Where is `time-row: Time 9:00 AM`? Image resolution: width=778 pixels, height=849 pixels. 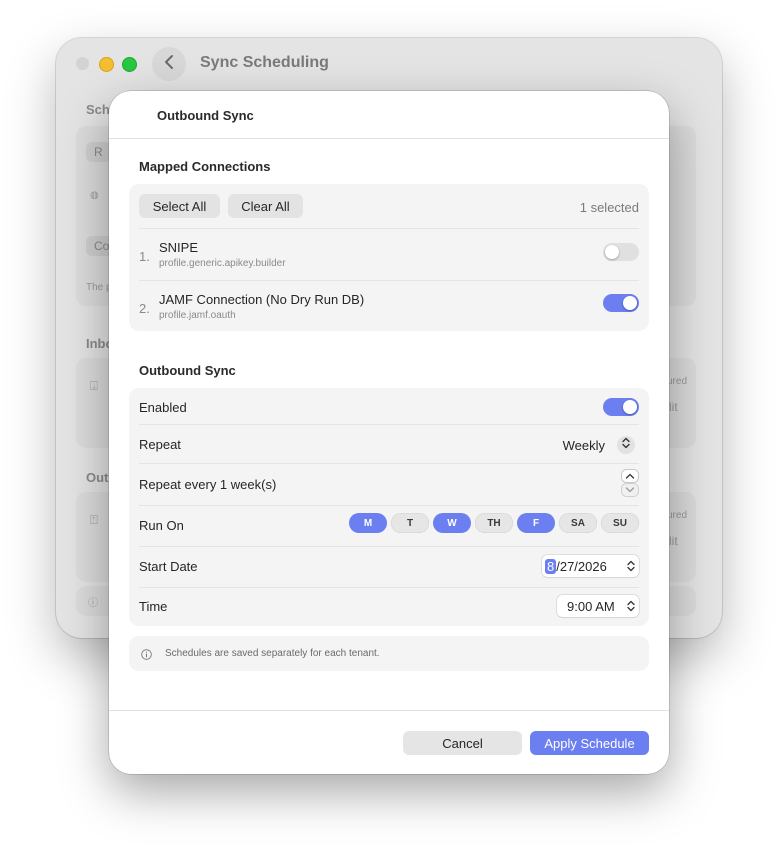
time-row: Time 9:00 AM is located at coordinates (389, 607).